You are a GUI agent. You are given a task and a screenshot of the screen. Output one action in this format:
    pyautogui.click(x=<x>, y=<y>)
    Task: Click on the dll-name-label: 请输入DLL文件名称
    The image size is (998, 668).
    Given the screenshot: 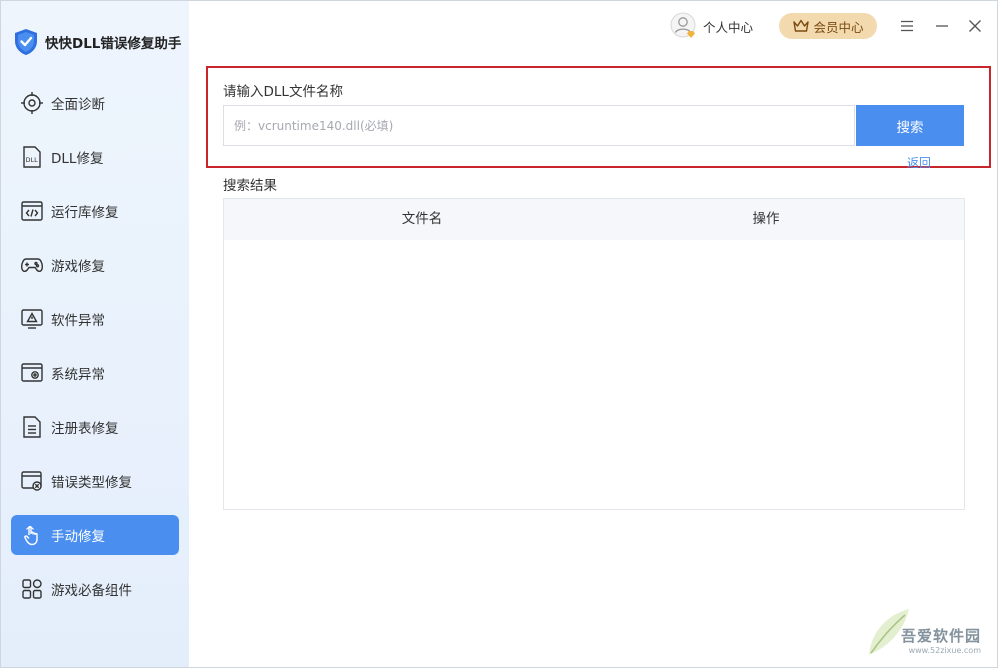 What is the action you would take?
    pyautogui.click(x=283, y=92)
    